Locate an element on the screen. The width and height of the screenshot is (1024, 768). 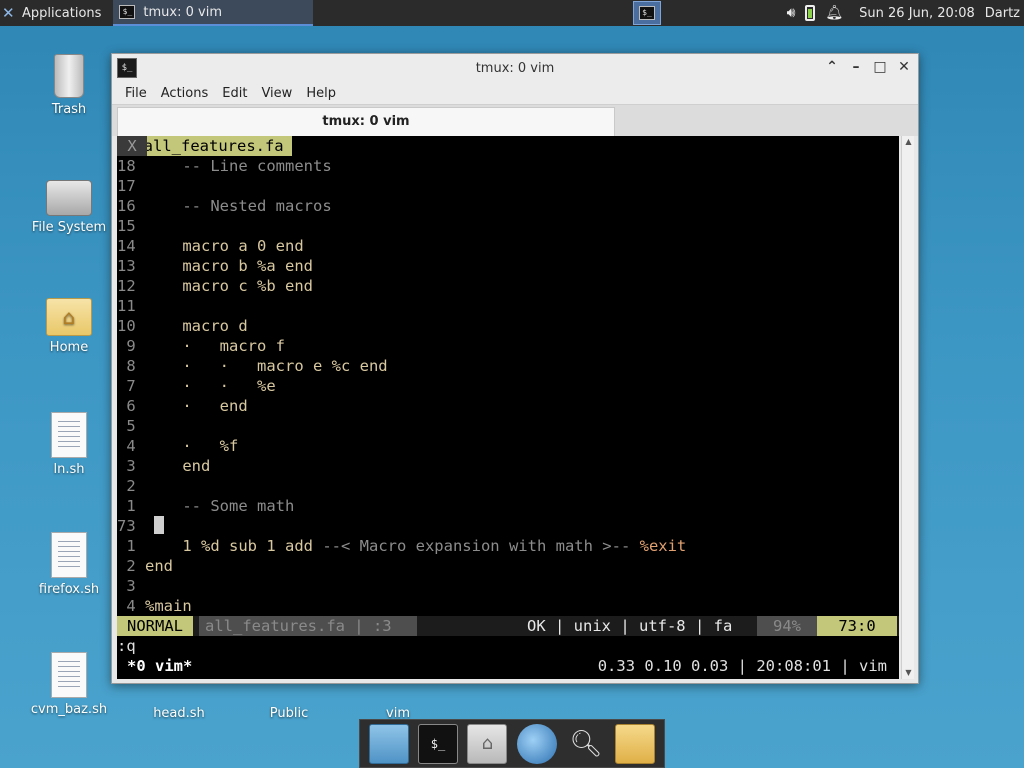
maximize-icon: □ is located at coordinates (880, 67).